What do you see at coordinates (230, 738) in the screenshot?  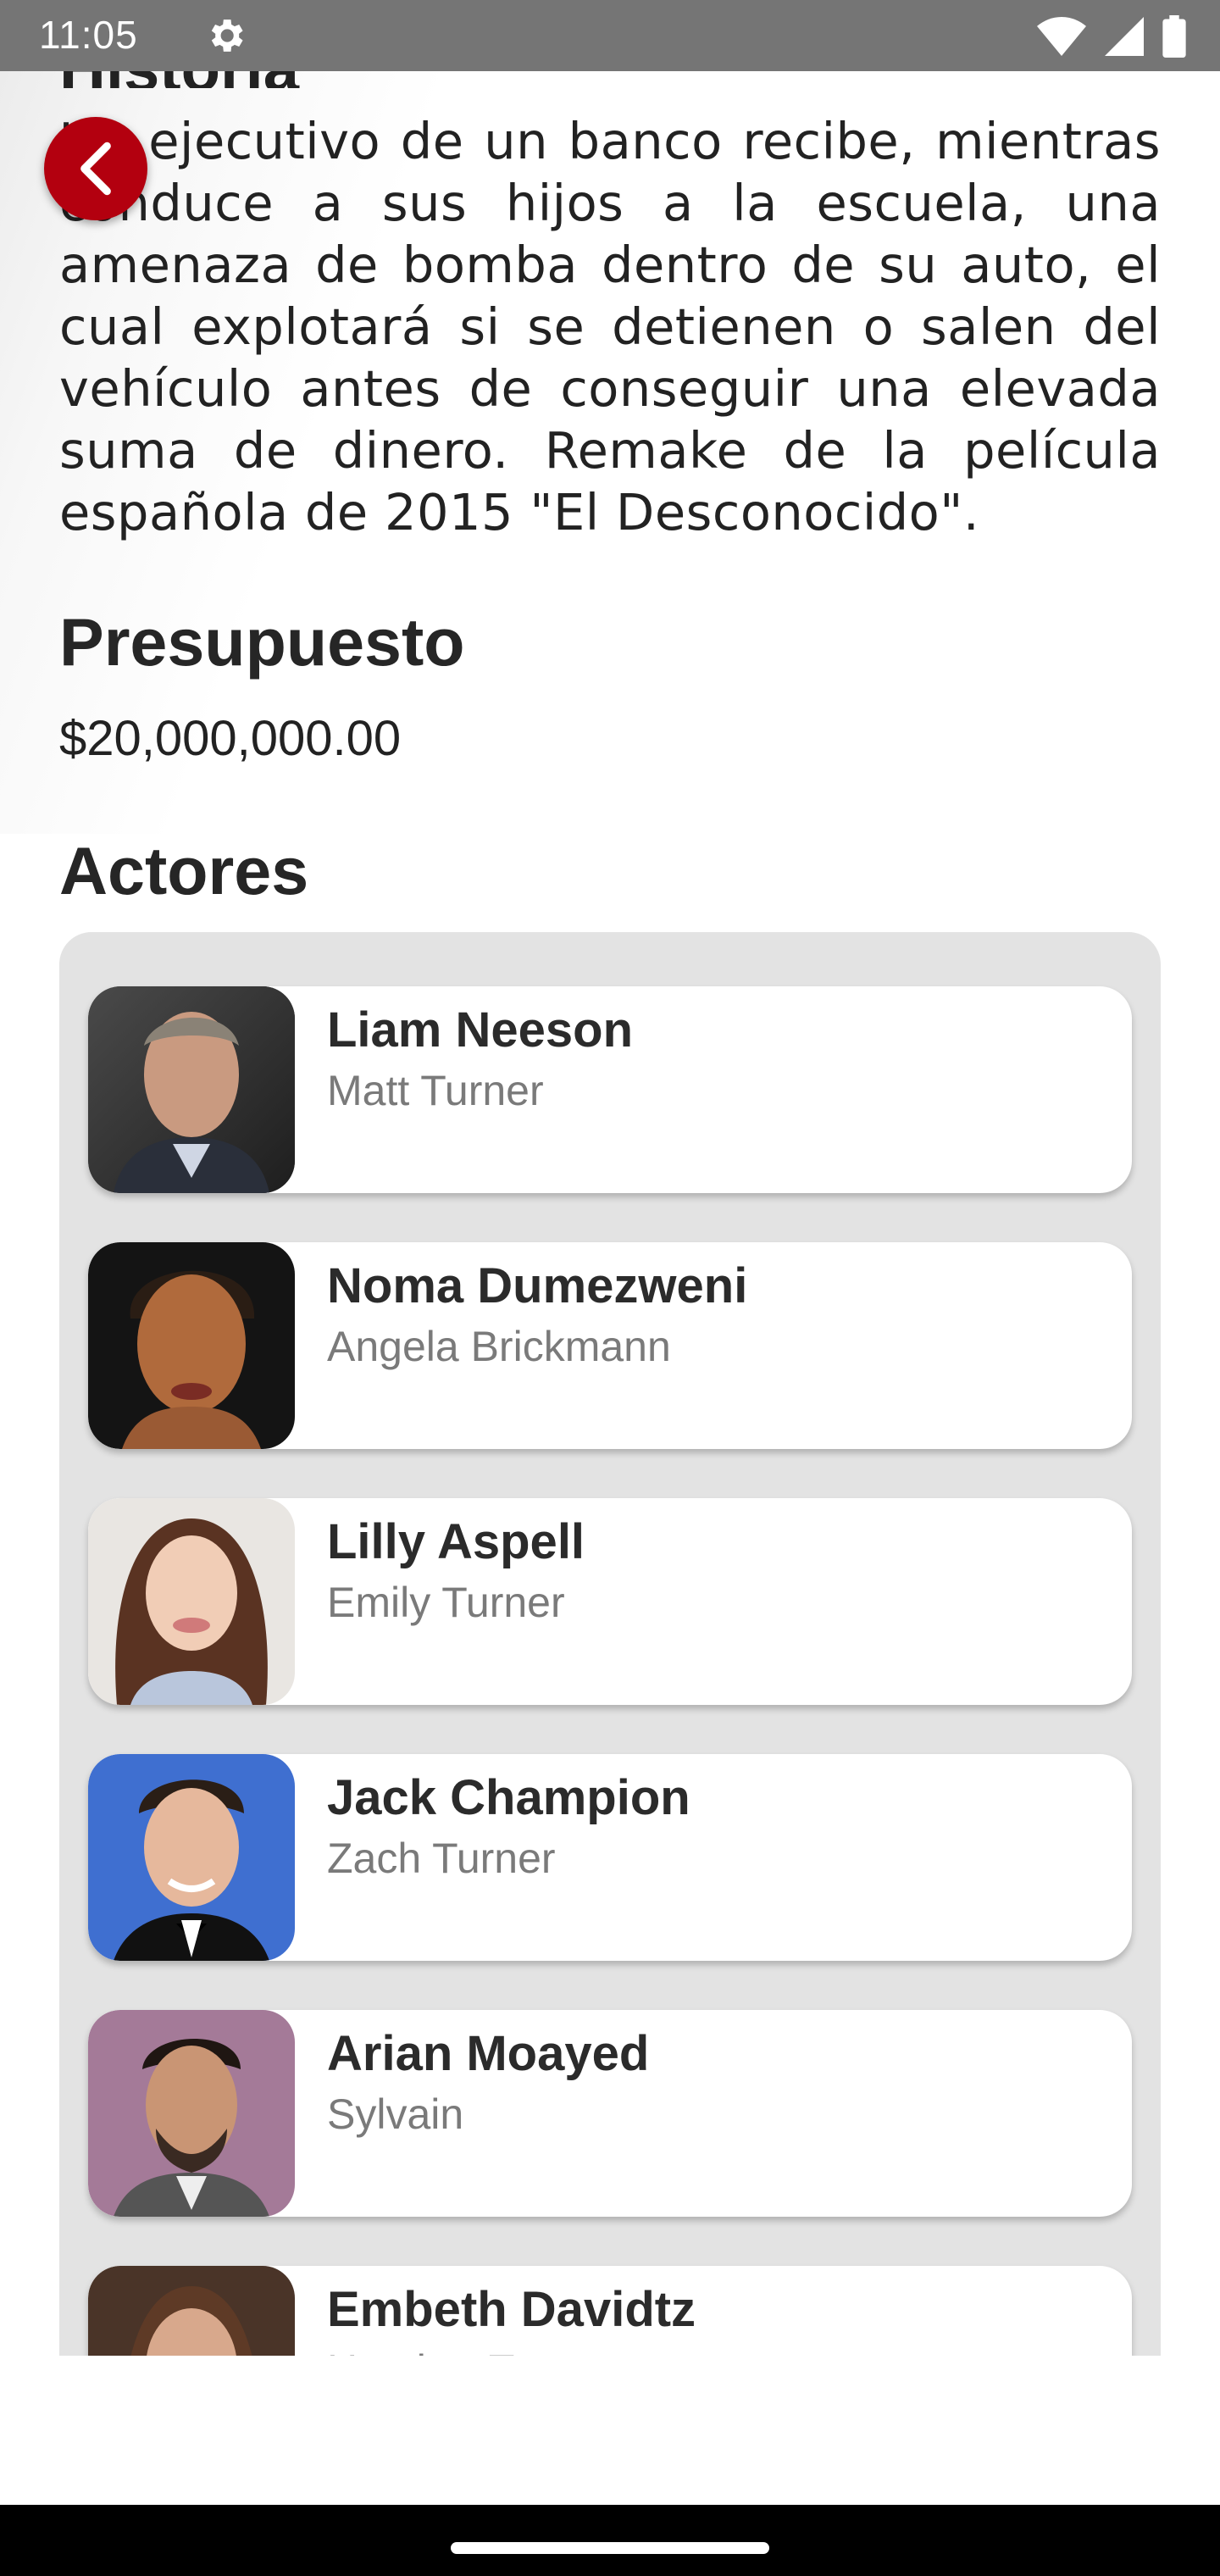 I see `budget-value: $20,000,000.00` at bounding box center [230, 738].